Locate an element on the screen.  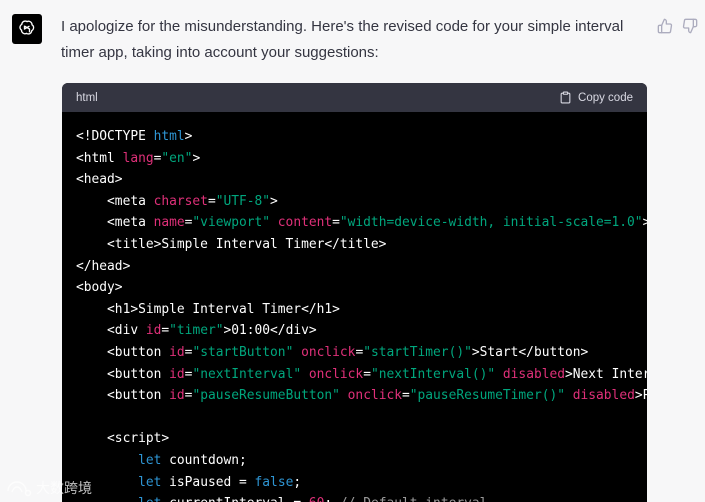
code-token: "width=device-width, initial-scale=1.0" is located at coordinates (491, 223).